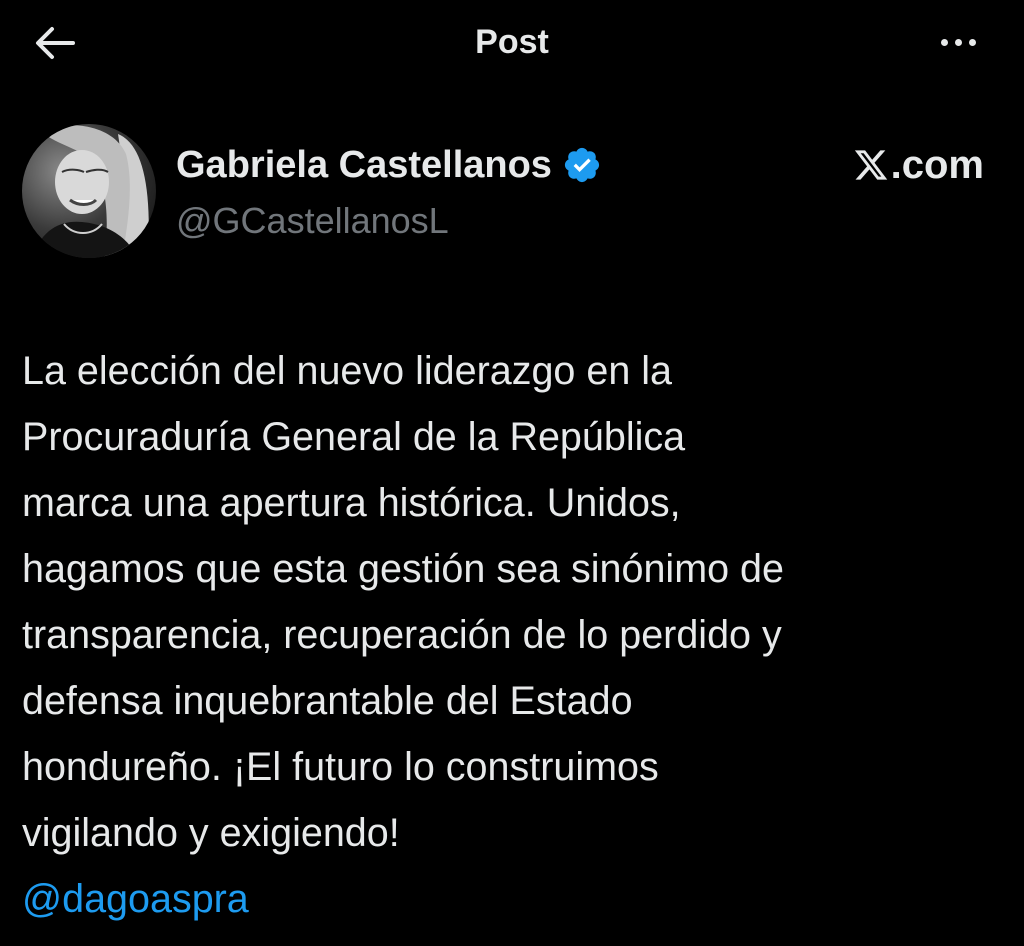 This screenshot has height=946, width=1024. I want to click on avatar, so click(89, 191).